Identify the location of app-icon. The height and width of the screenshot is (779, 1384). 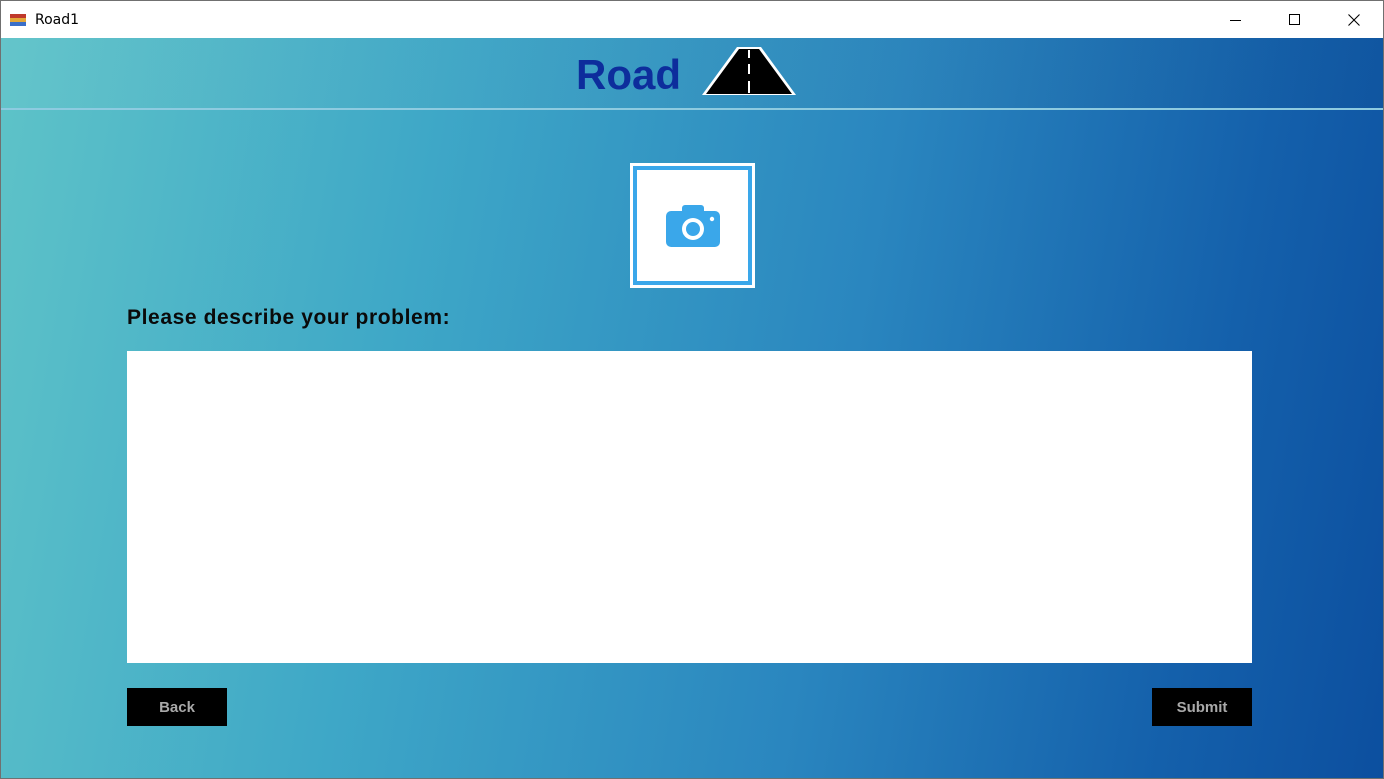
(18, 19).